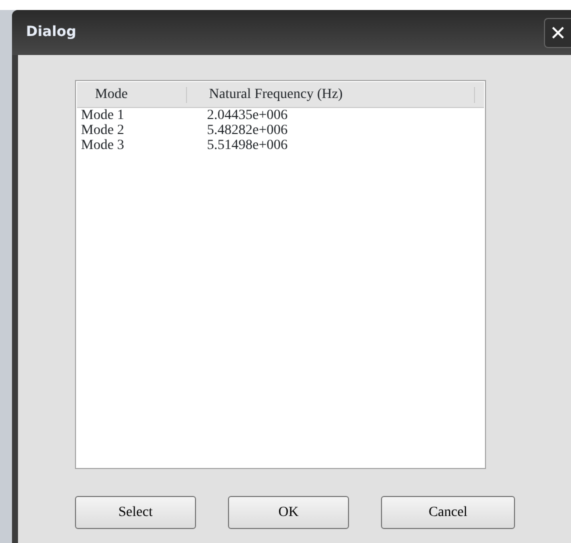 The image size is (571, 543). What do you see at coordinates (448, 512) in the screenshot?
I see `cancel-button: Cancel` at bounding box center [448, 512].